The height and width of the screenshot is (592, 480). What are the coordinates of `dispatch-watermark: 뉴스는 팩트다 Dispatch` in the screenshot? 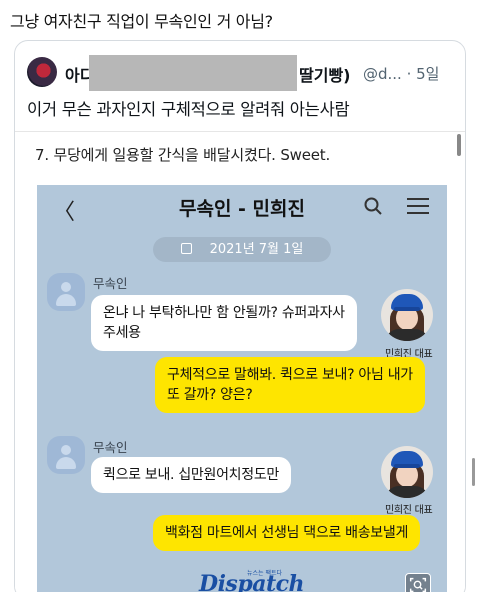 It's located at (242, 578).